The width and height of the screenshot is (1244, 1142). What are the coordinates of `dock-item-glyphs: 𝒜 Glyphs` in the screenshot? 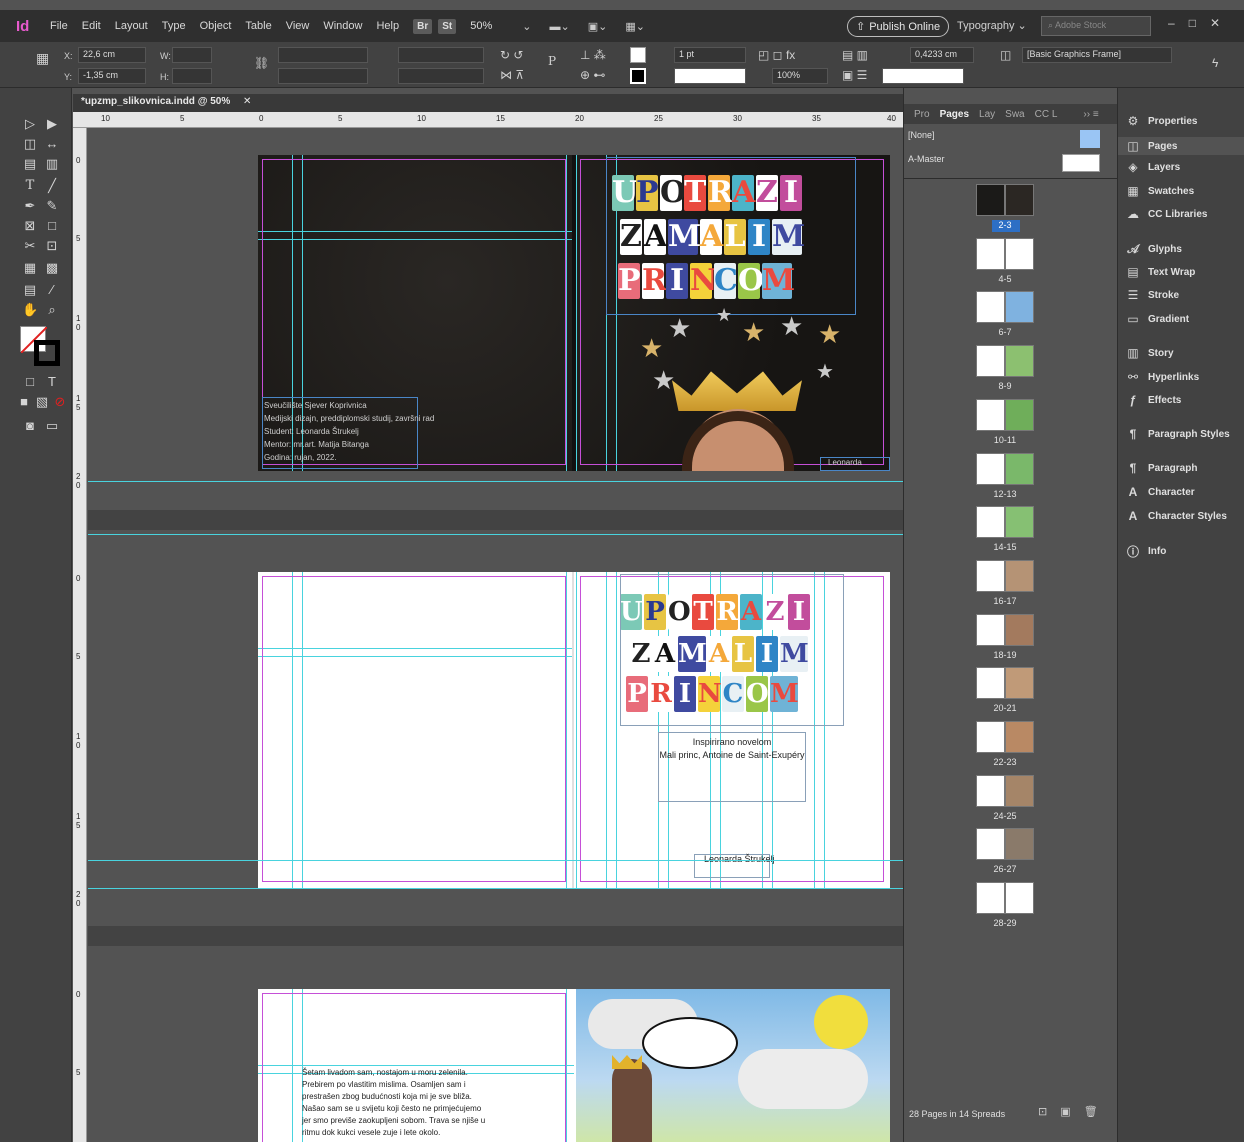 It's located at (1154, 249).